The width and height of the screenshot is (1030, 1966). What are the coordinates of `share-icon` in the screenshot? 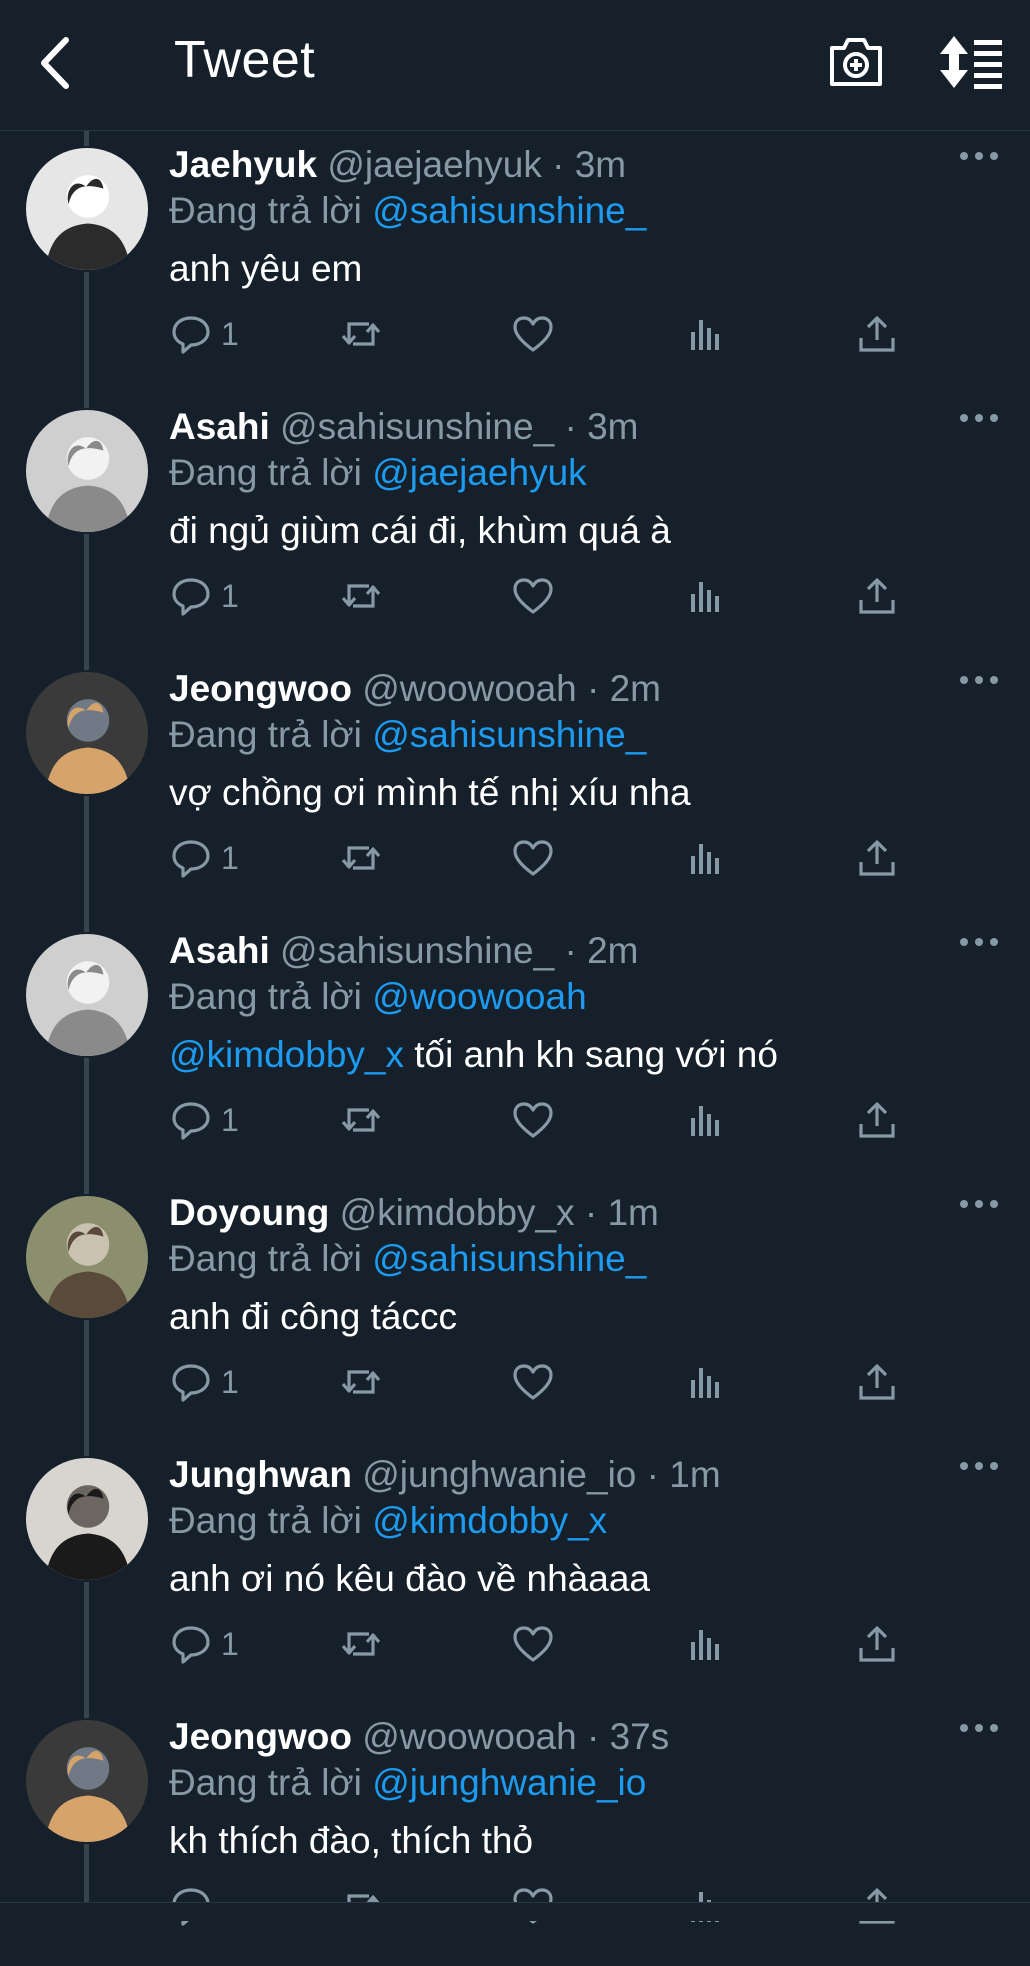 It's located at (877, 1644).